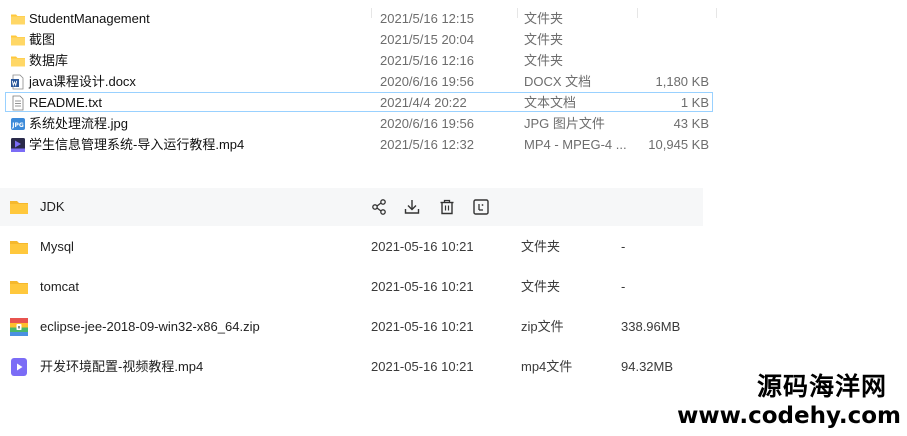 This screenshot has width=907, height=436. I want to click on file-size: 10,945 KB, so click(678, 144).